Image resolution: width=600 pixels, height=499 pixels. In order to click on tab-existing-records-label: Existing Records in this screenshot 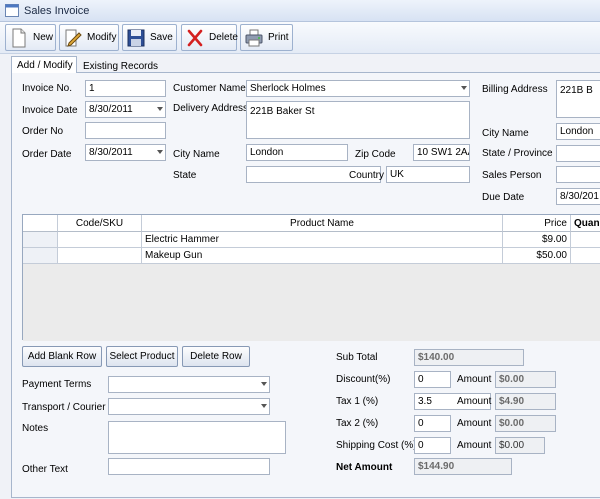, I will do `click(121, 66)`.